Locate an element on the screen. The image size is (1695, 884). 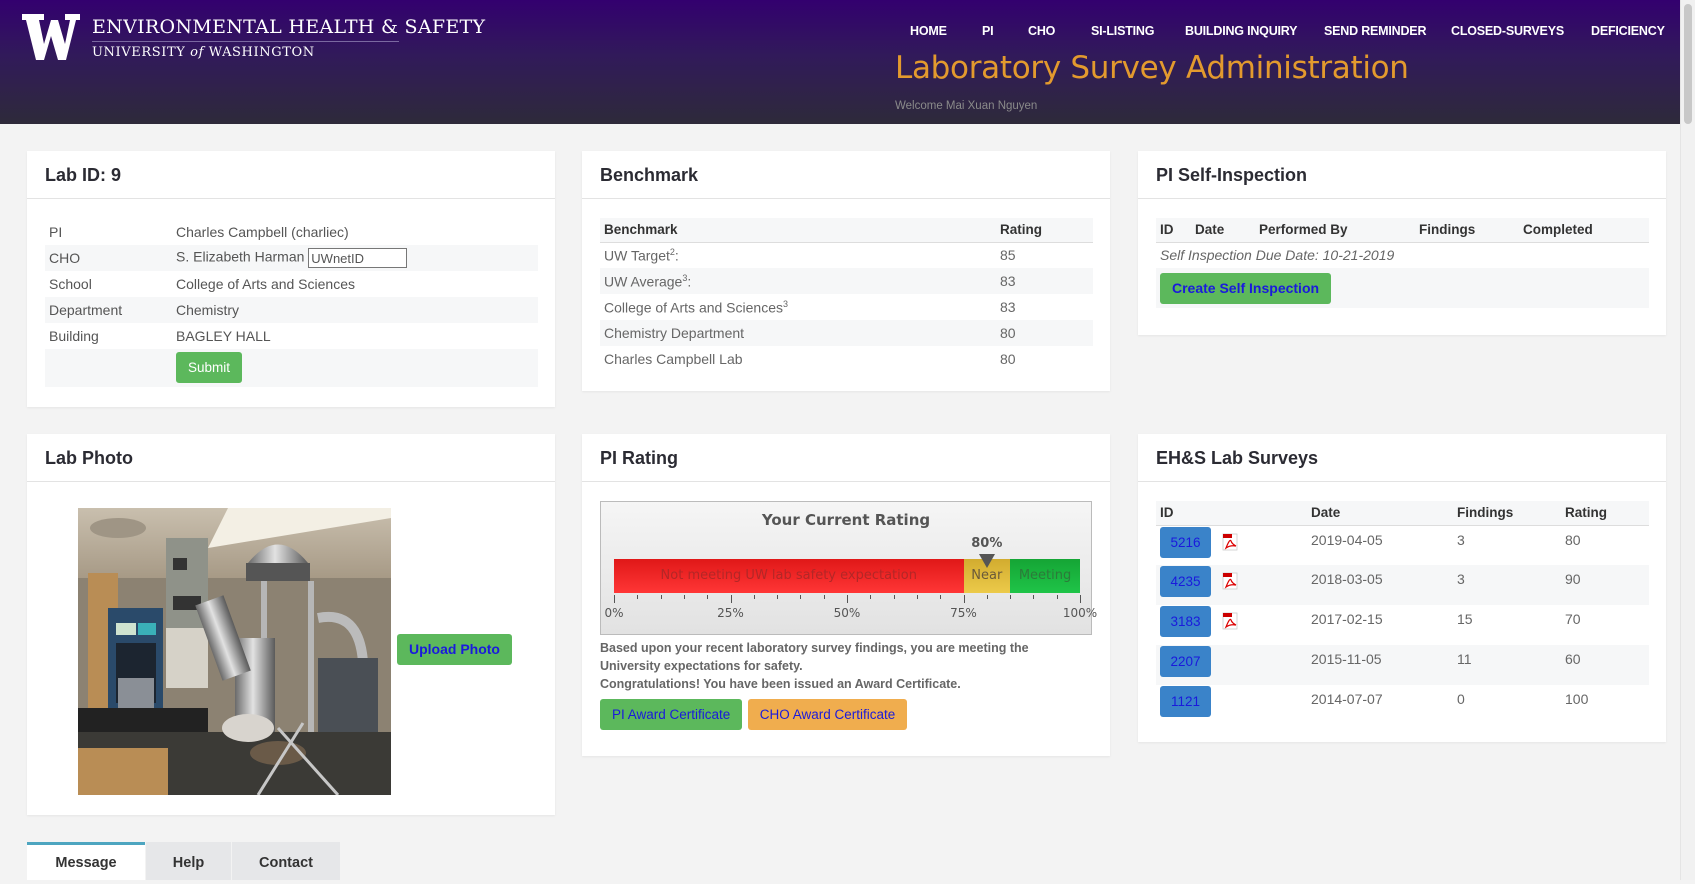
footnote-marker: 3 is located at coordinates (786, 303).